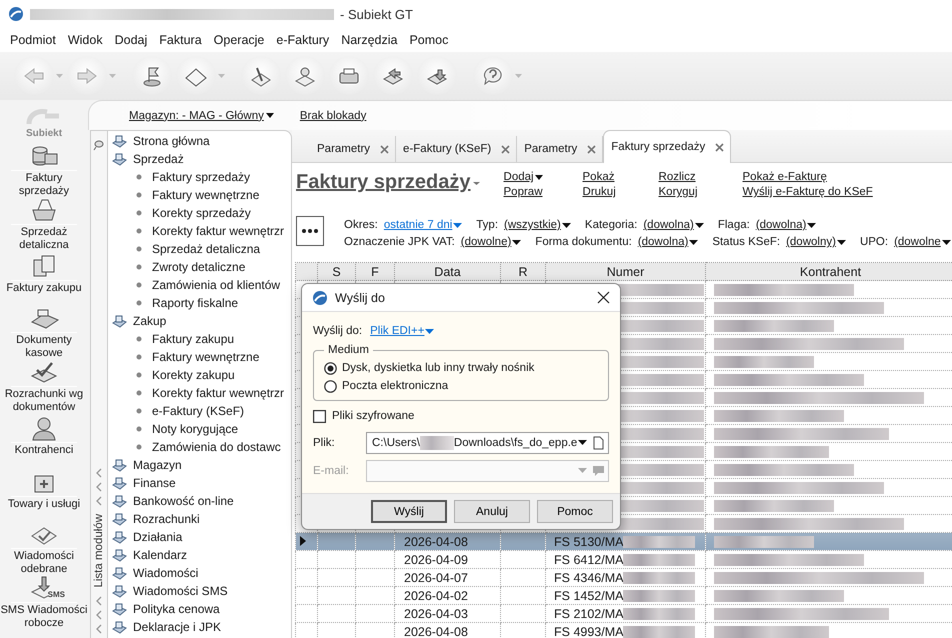 The width and height of the screenshot is (952, 638). Describe the element at coordinates (131, 40) in the screenshot. I see `menu-item: Dodaj` at that location.